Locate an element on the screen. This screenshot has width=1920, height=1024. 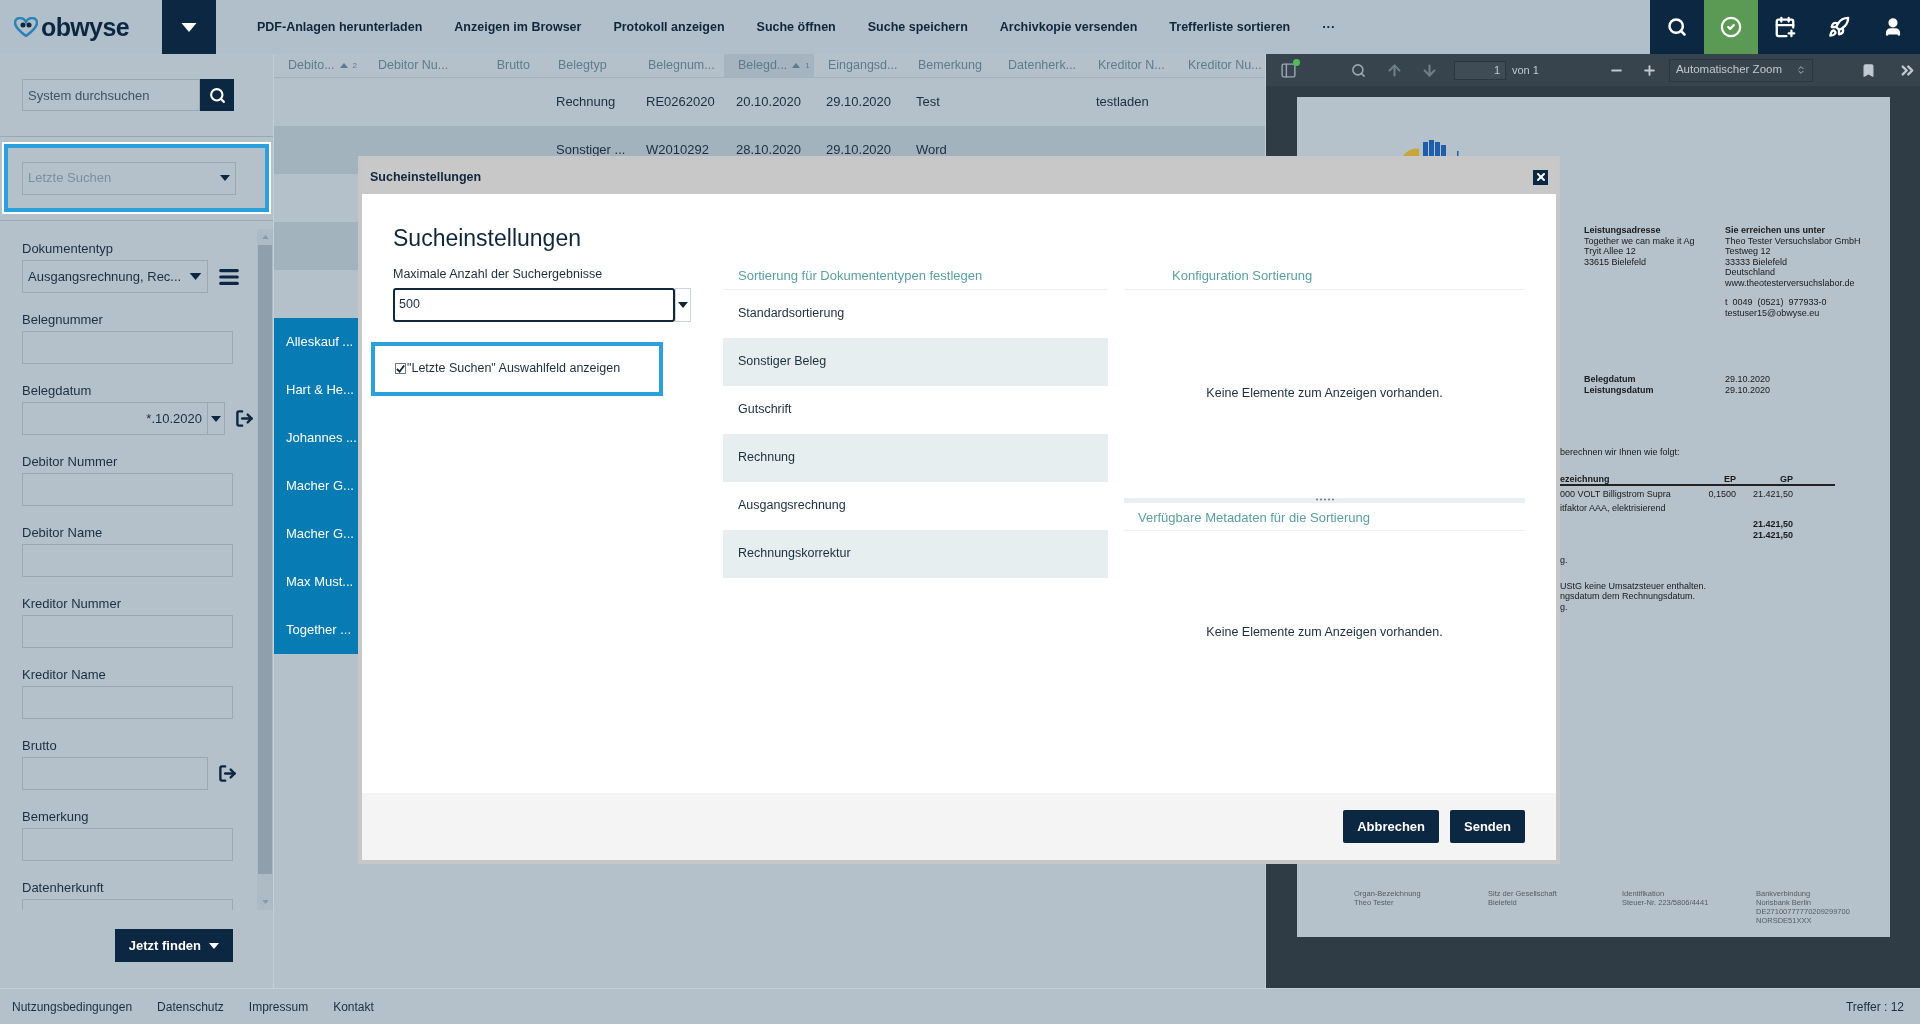
more-button: ··· is located at coordinates (1329, 27).